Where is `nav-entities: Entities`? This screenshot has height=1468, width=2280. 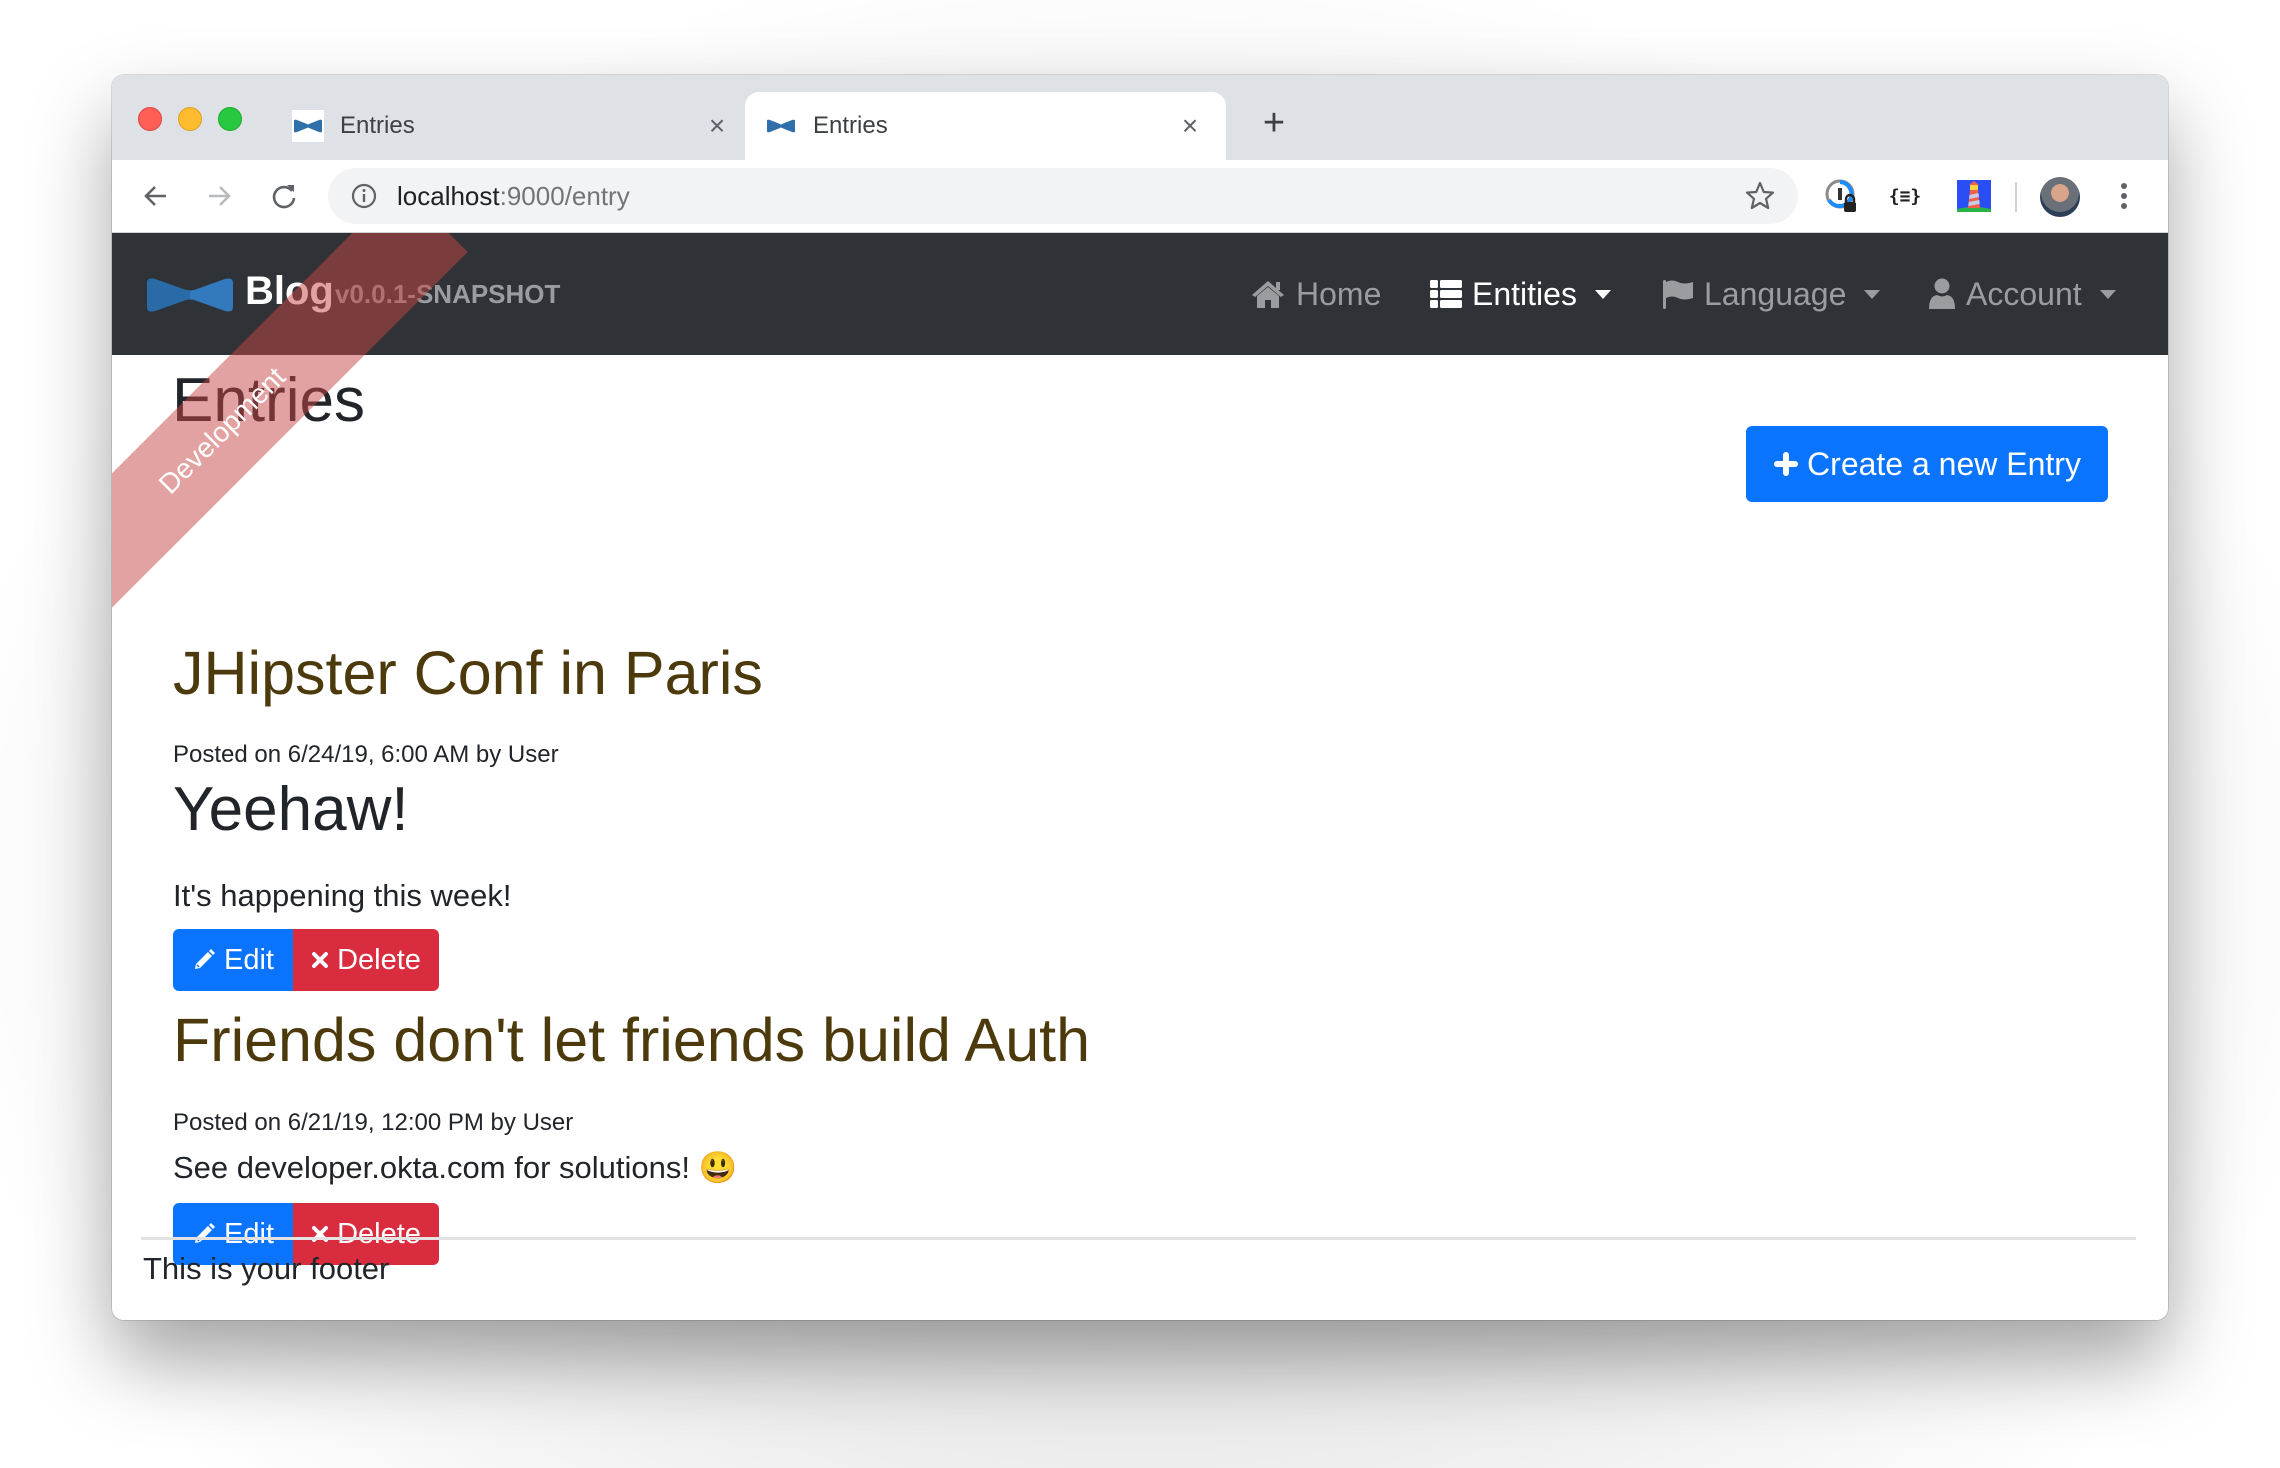
nav-entities: Entities is located at coordinates (1520, 294).